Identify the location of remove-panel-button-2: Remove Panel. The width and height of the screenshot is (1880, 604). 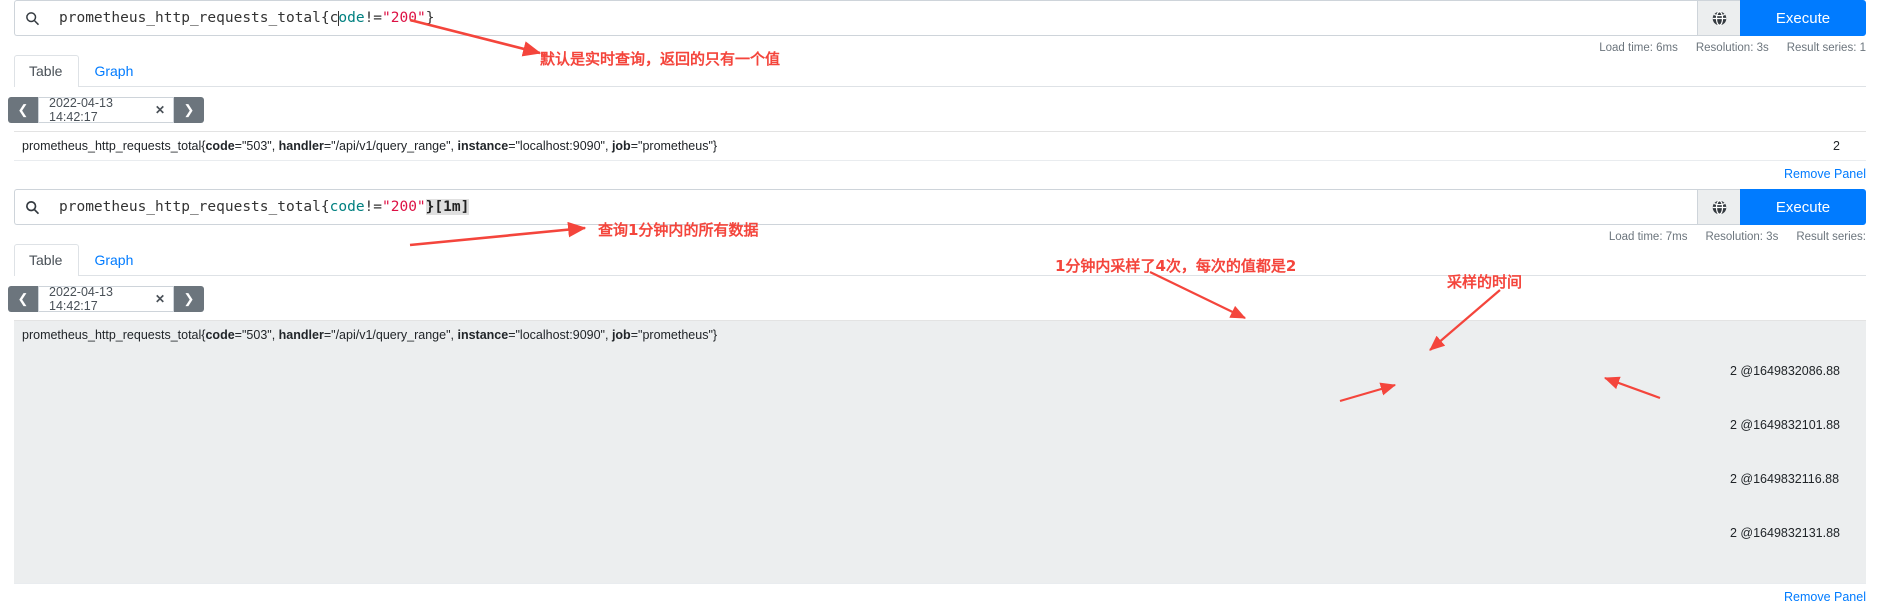
(940, 594).